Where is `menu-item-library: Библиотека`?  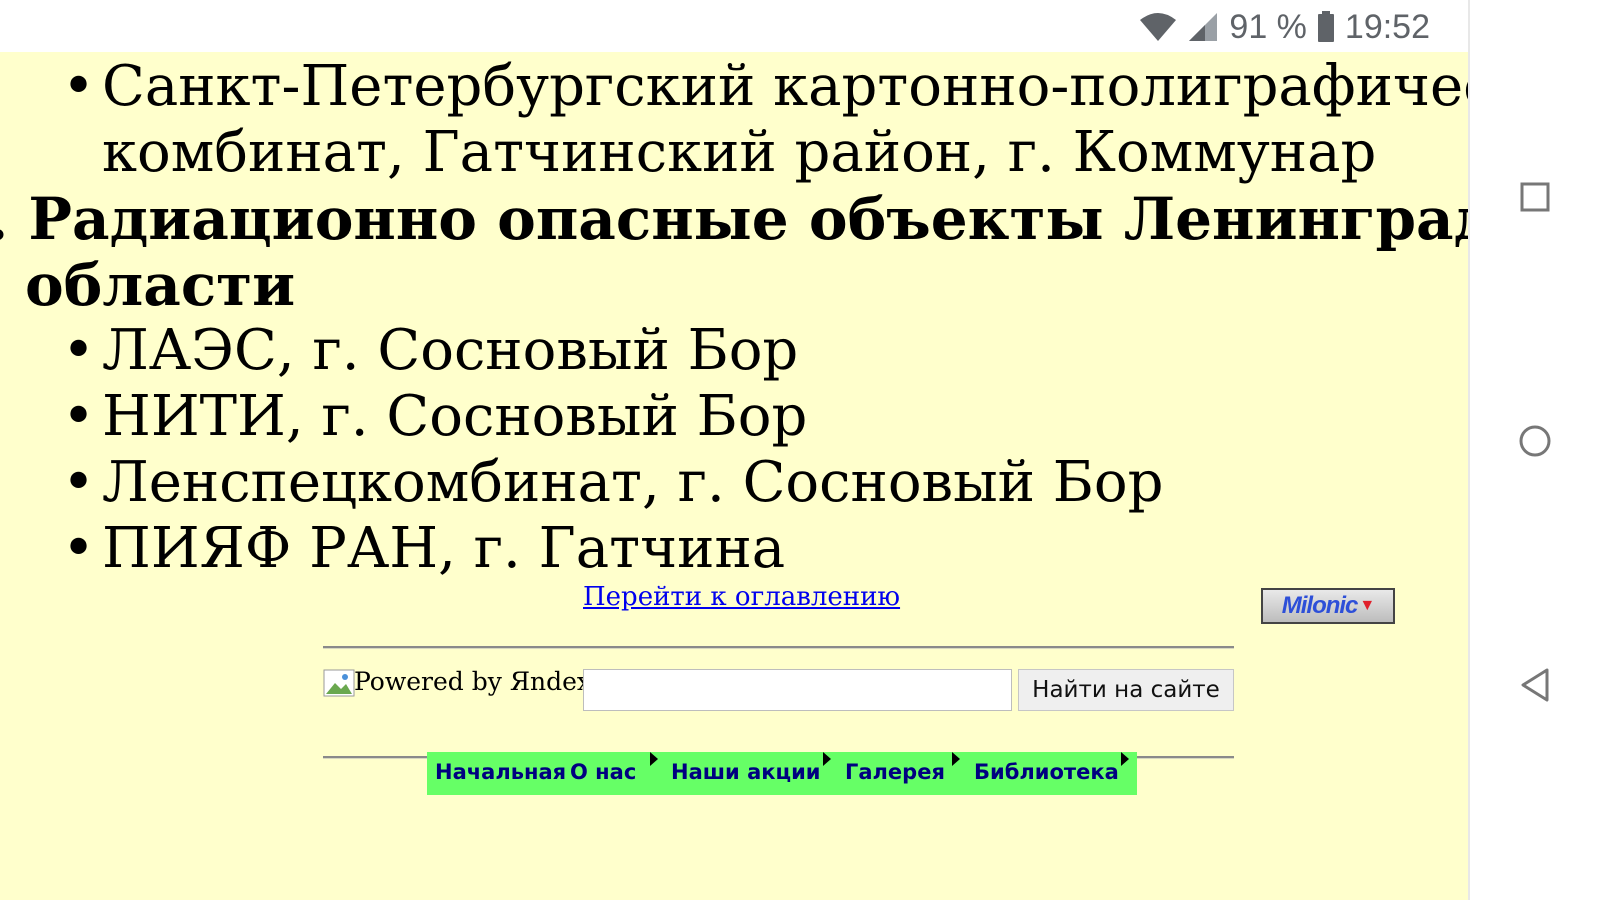 menu-item-library: Библиотека is located at coordinates (1046, 772).